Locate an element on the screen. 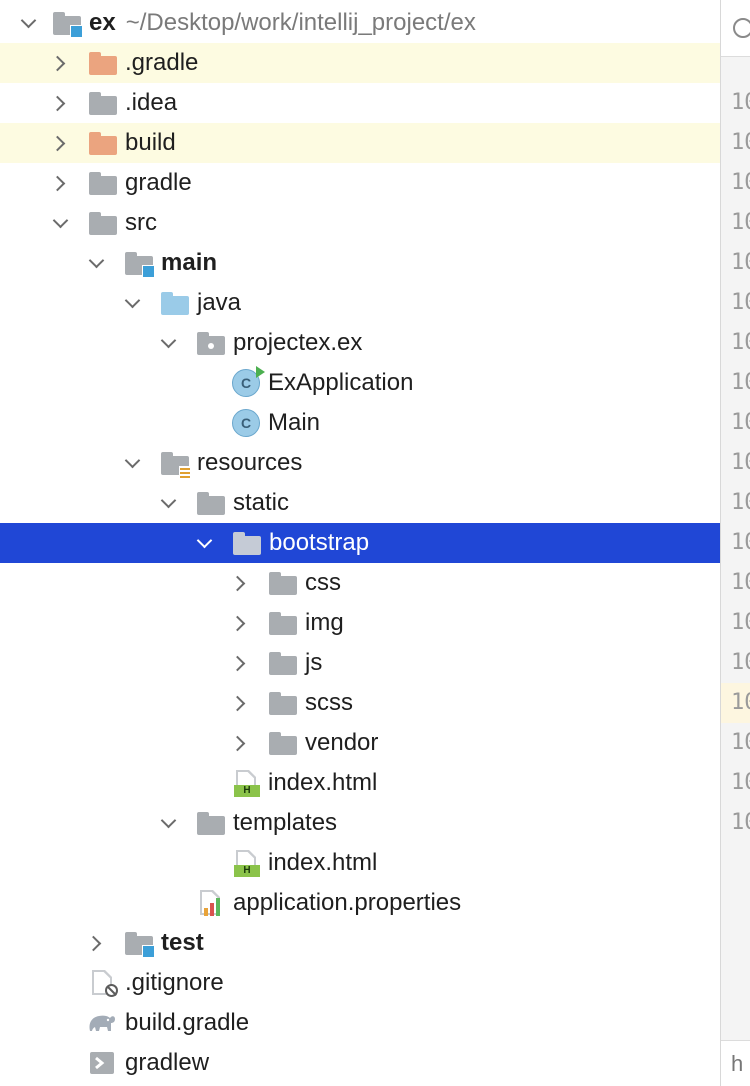  tree-item-main: main is located at coordinates (360, 263).